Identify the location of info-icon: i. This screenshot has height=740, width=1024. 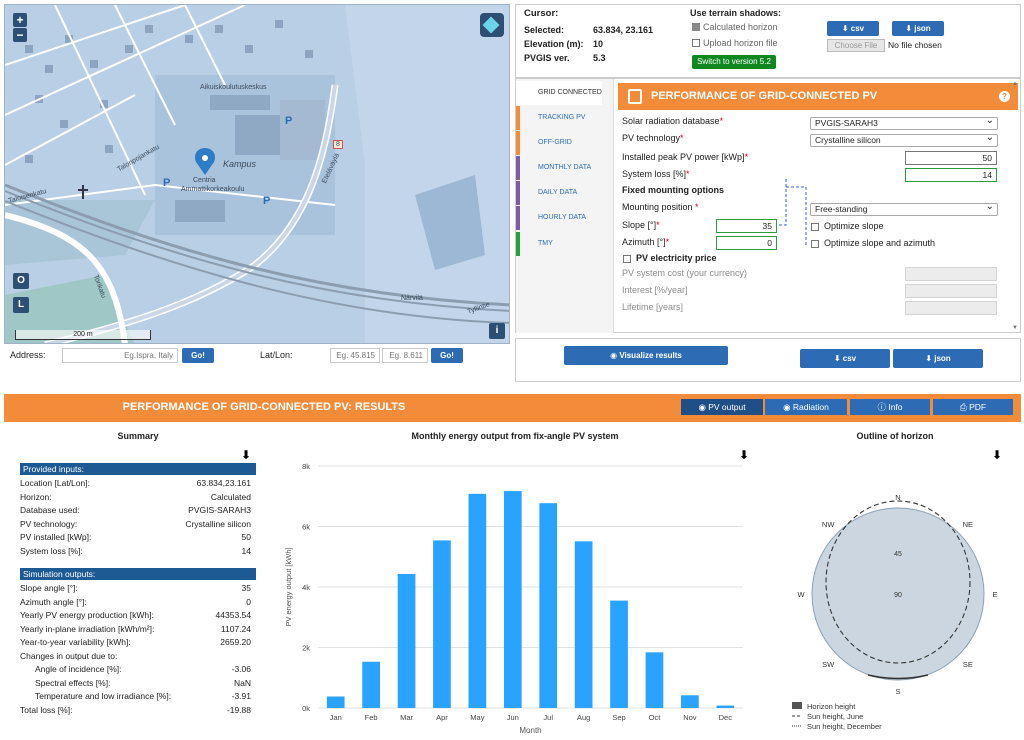
(497, 331).